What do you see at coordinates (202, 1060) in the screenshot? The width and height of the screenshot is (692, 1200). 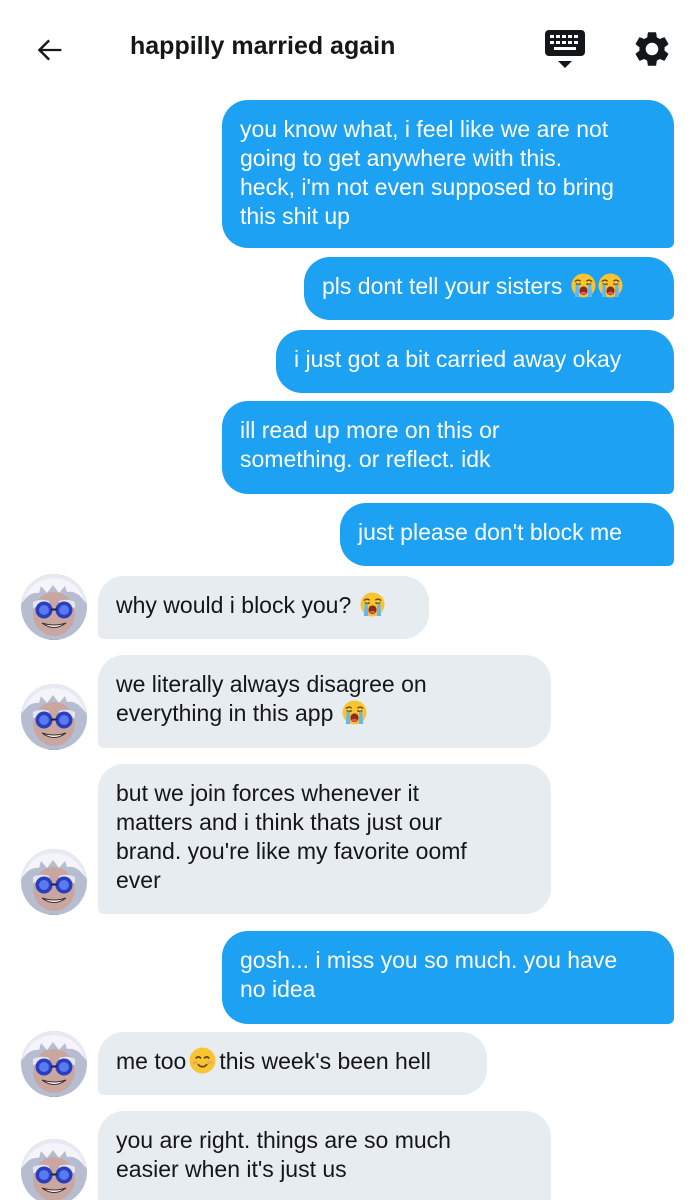 I see `smiling-face-icon` at bounding box center [202, 1060].